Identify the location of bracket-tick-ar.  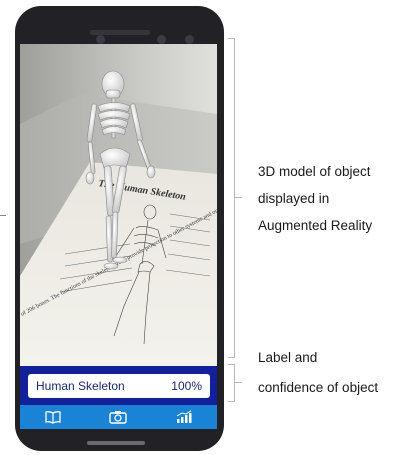
(238, 197).